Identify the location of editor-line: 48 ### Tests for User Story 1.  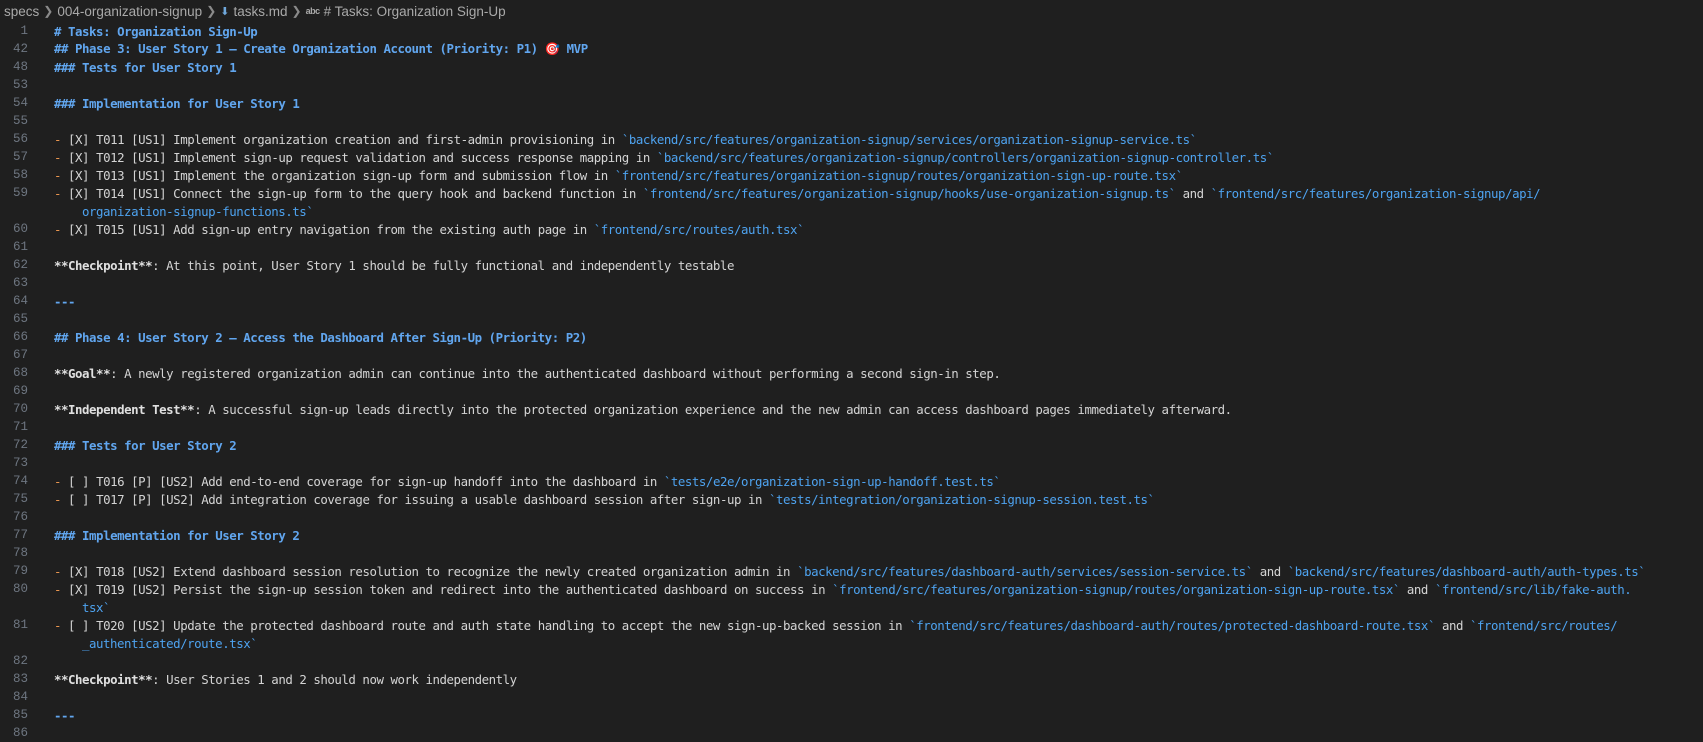
(851, 67).